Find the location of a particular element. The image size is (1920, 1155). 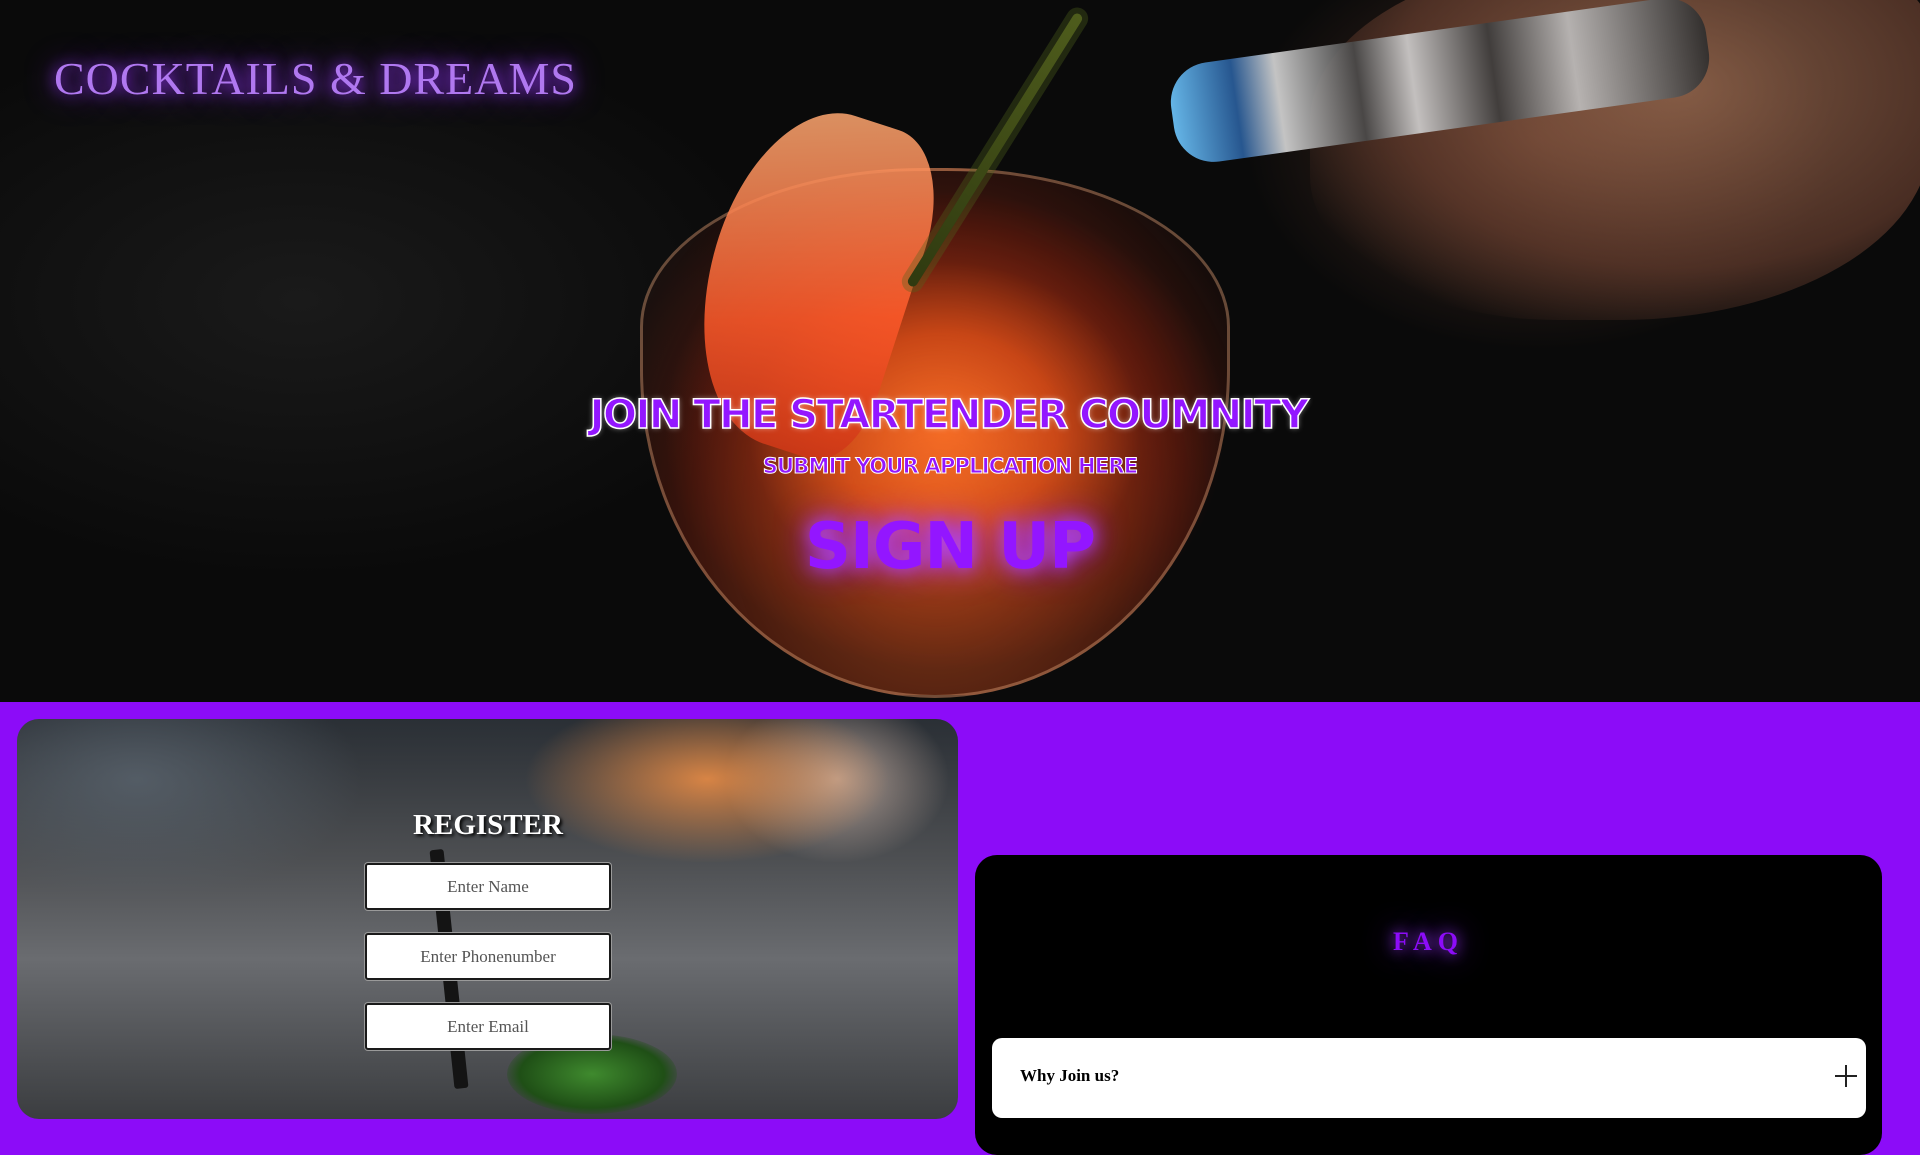

name-field is located at coordinates (488, 886).